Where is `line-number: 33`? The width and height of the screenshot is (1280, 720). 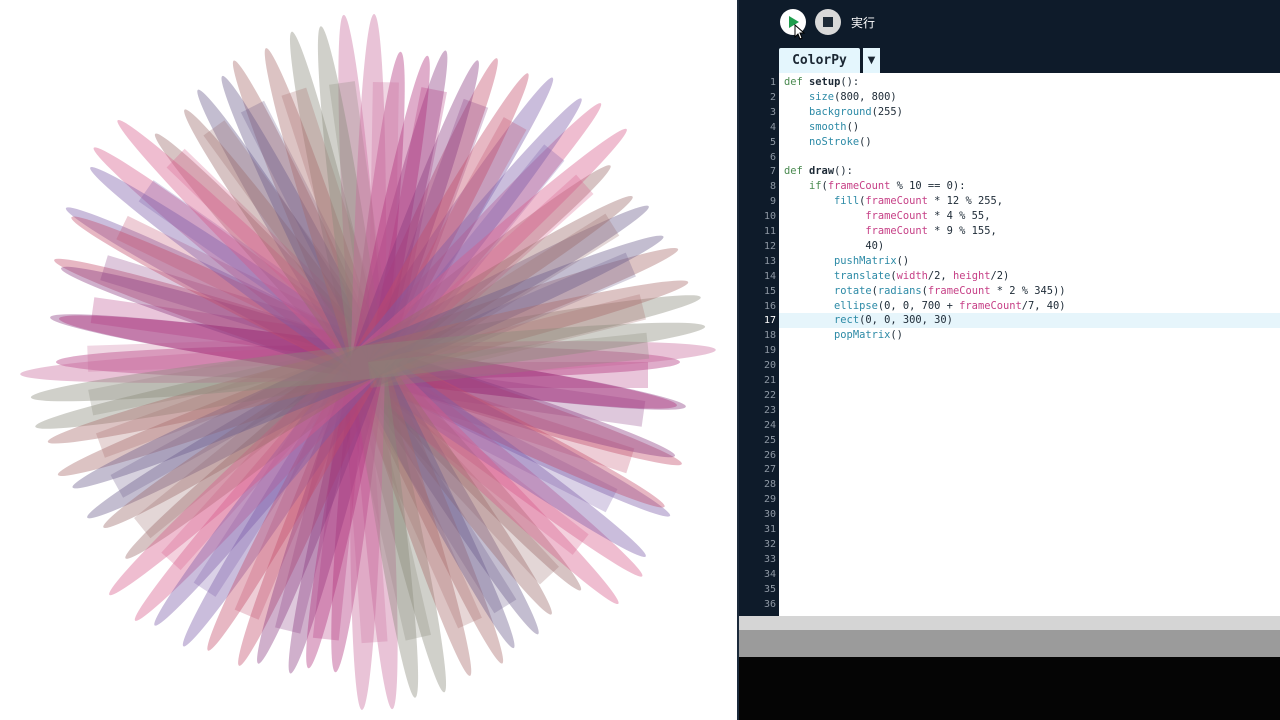 line-number: 33 is located at coordinates (769, 559).